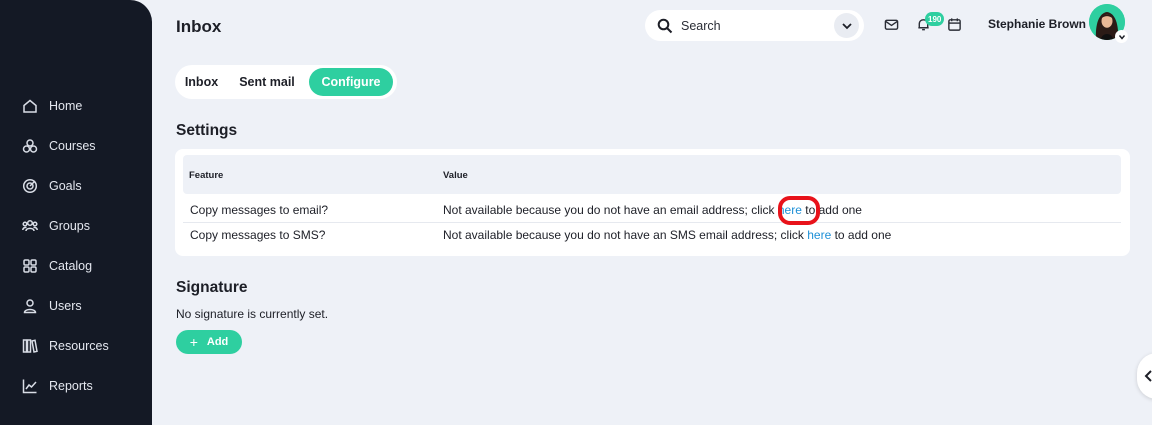 This screenshot has height=425, width=1152. What do you see at coordinates (351, 82) in the screenshot?
I see `tab-configure: Configure` at bounding box center [351, 82].